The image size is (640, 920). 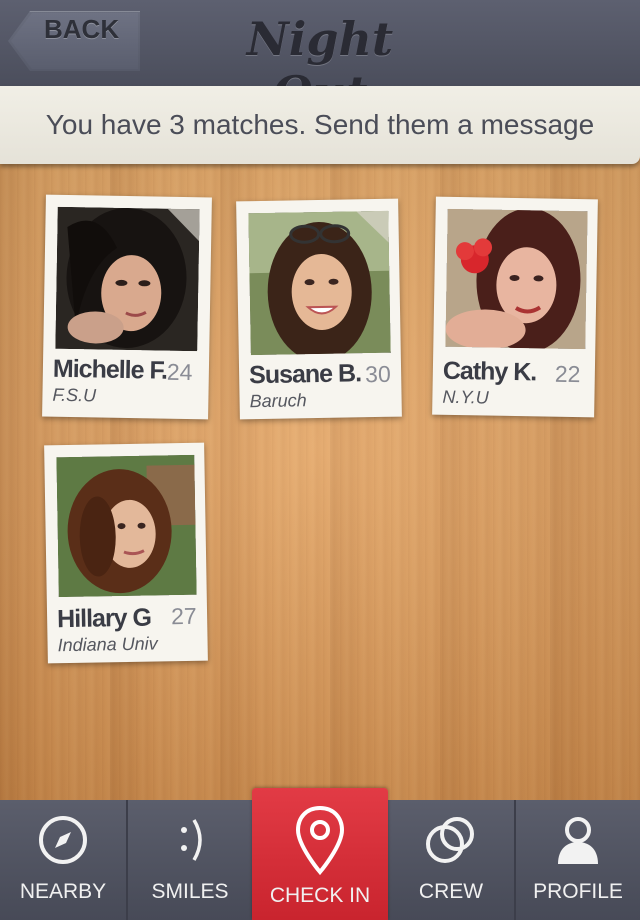 I want to click on match-age: 22, so click(x=567, y=374).